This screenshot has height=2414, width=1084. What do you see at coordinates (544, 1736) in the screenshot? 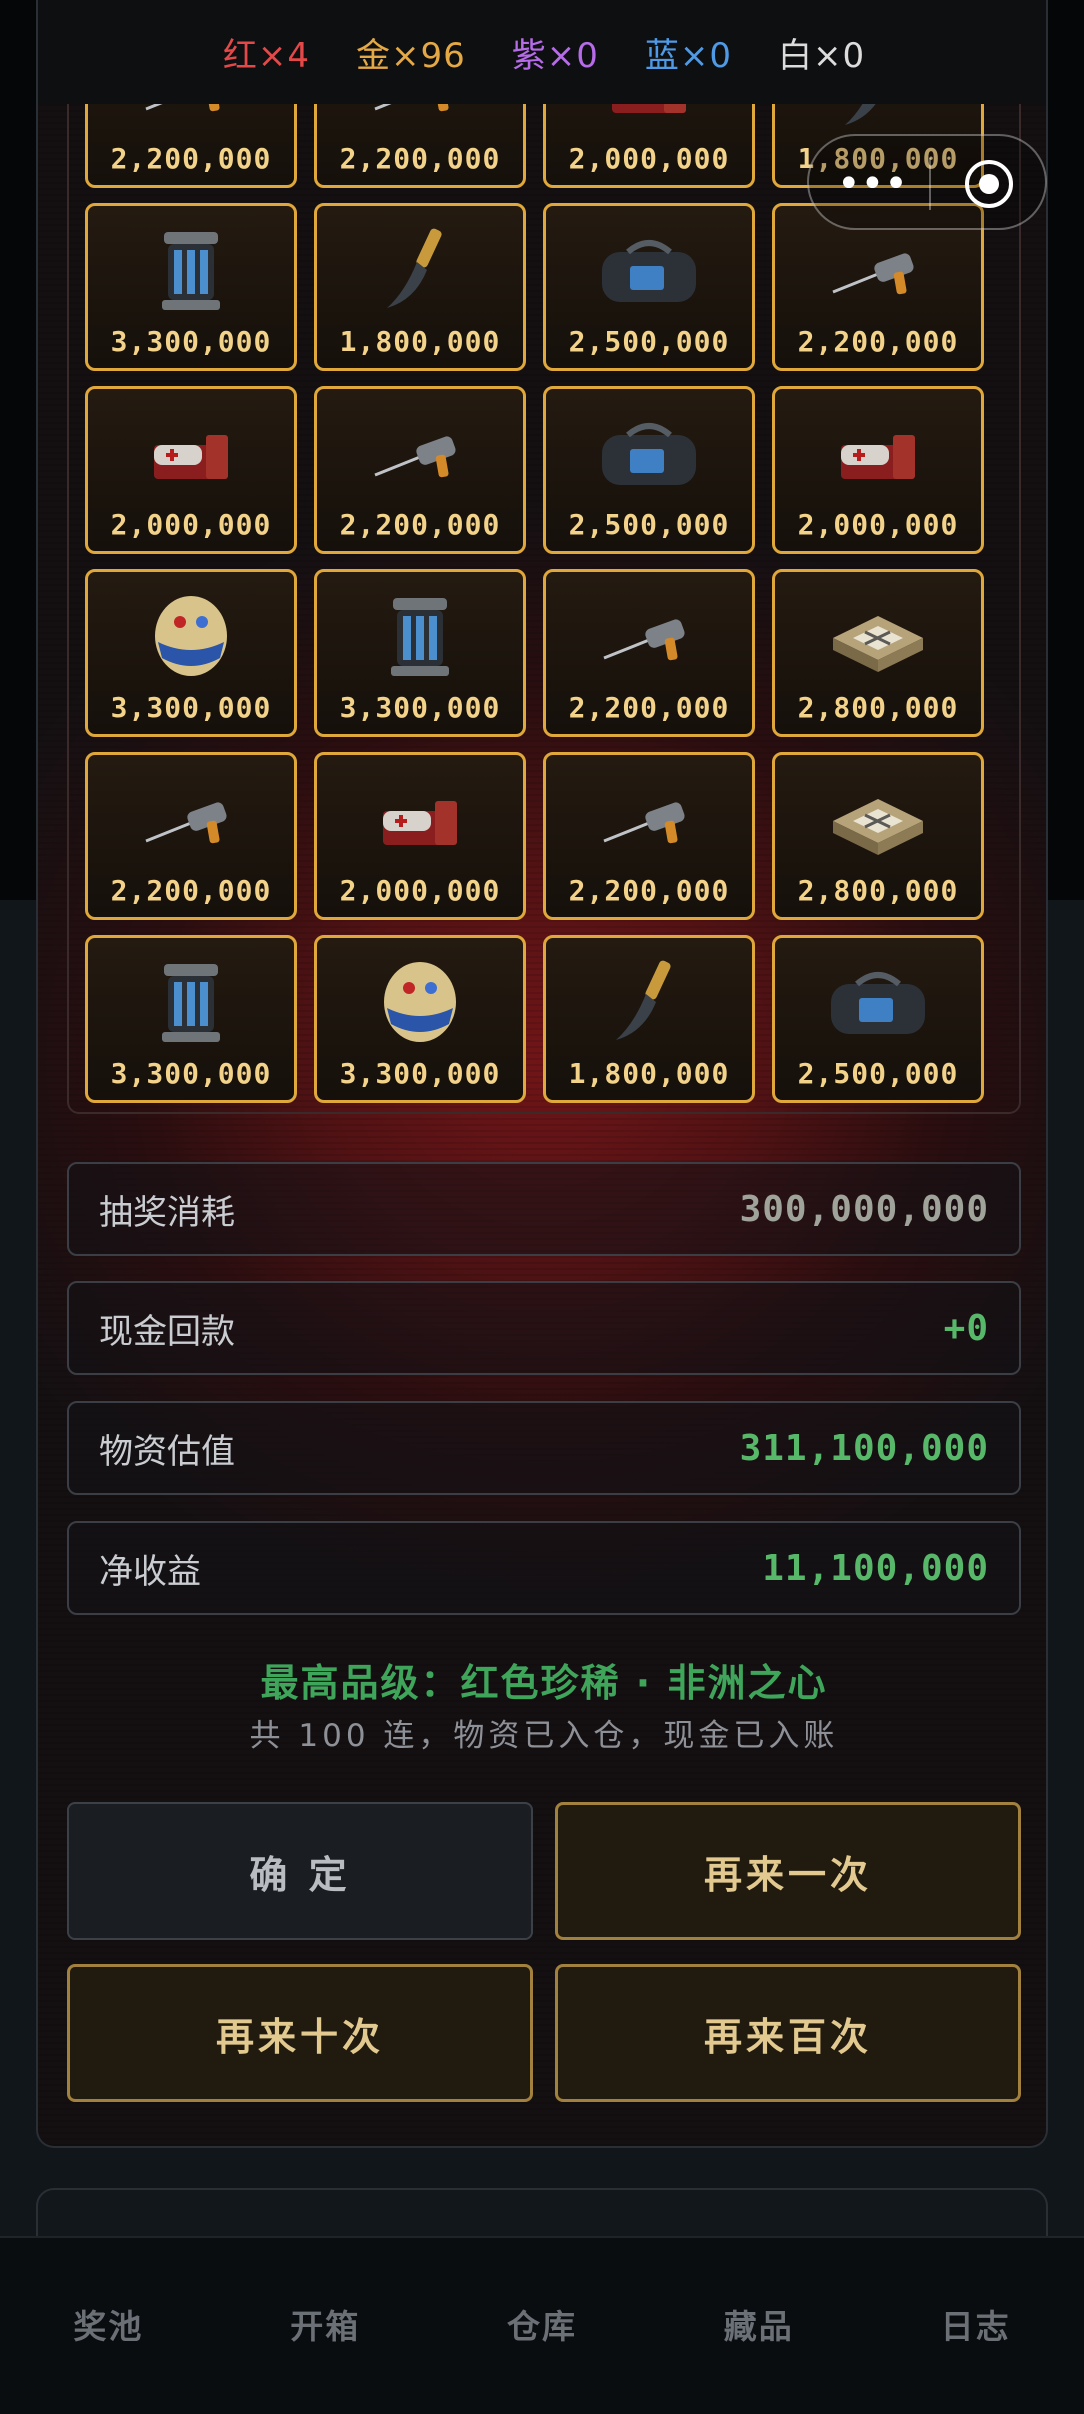
I see `draw-summary-note: 共 100 连，物资已入仓，现金已入账` at bounding box center [544, 1736].